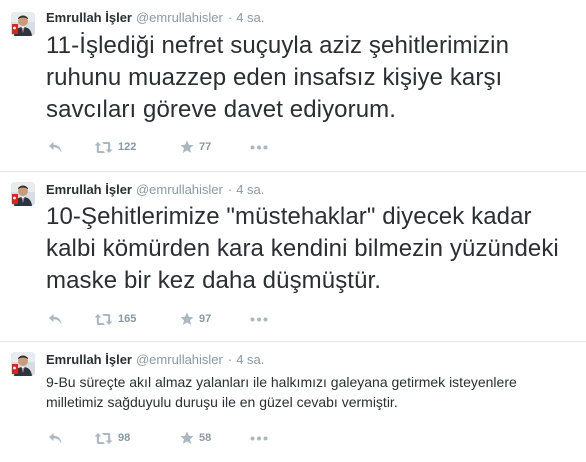 The image size is (586, 462). What do you see at coordinates (195, 438) in the screenshot?
I see `favorite-button: 58` at bounding box center [195, 438].